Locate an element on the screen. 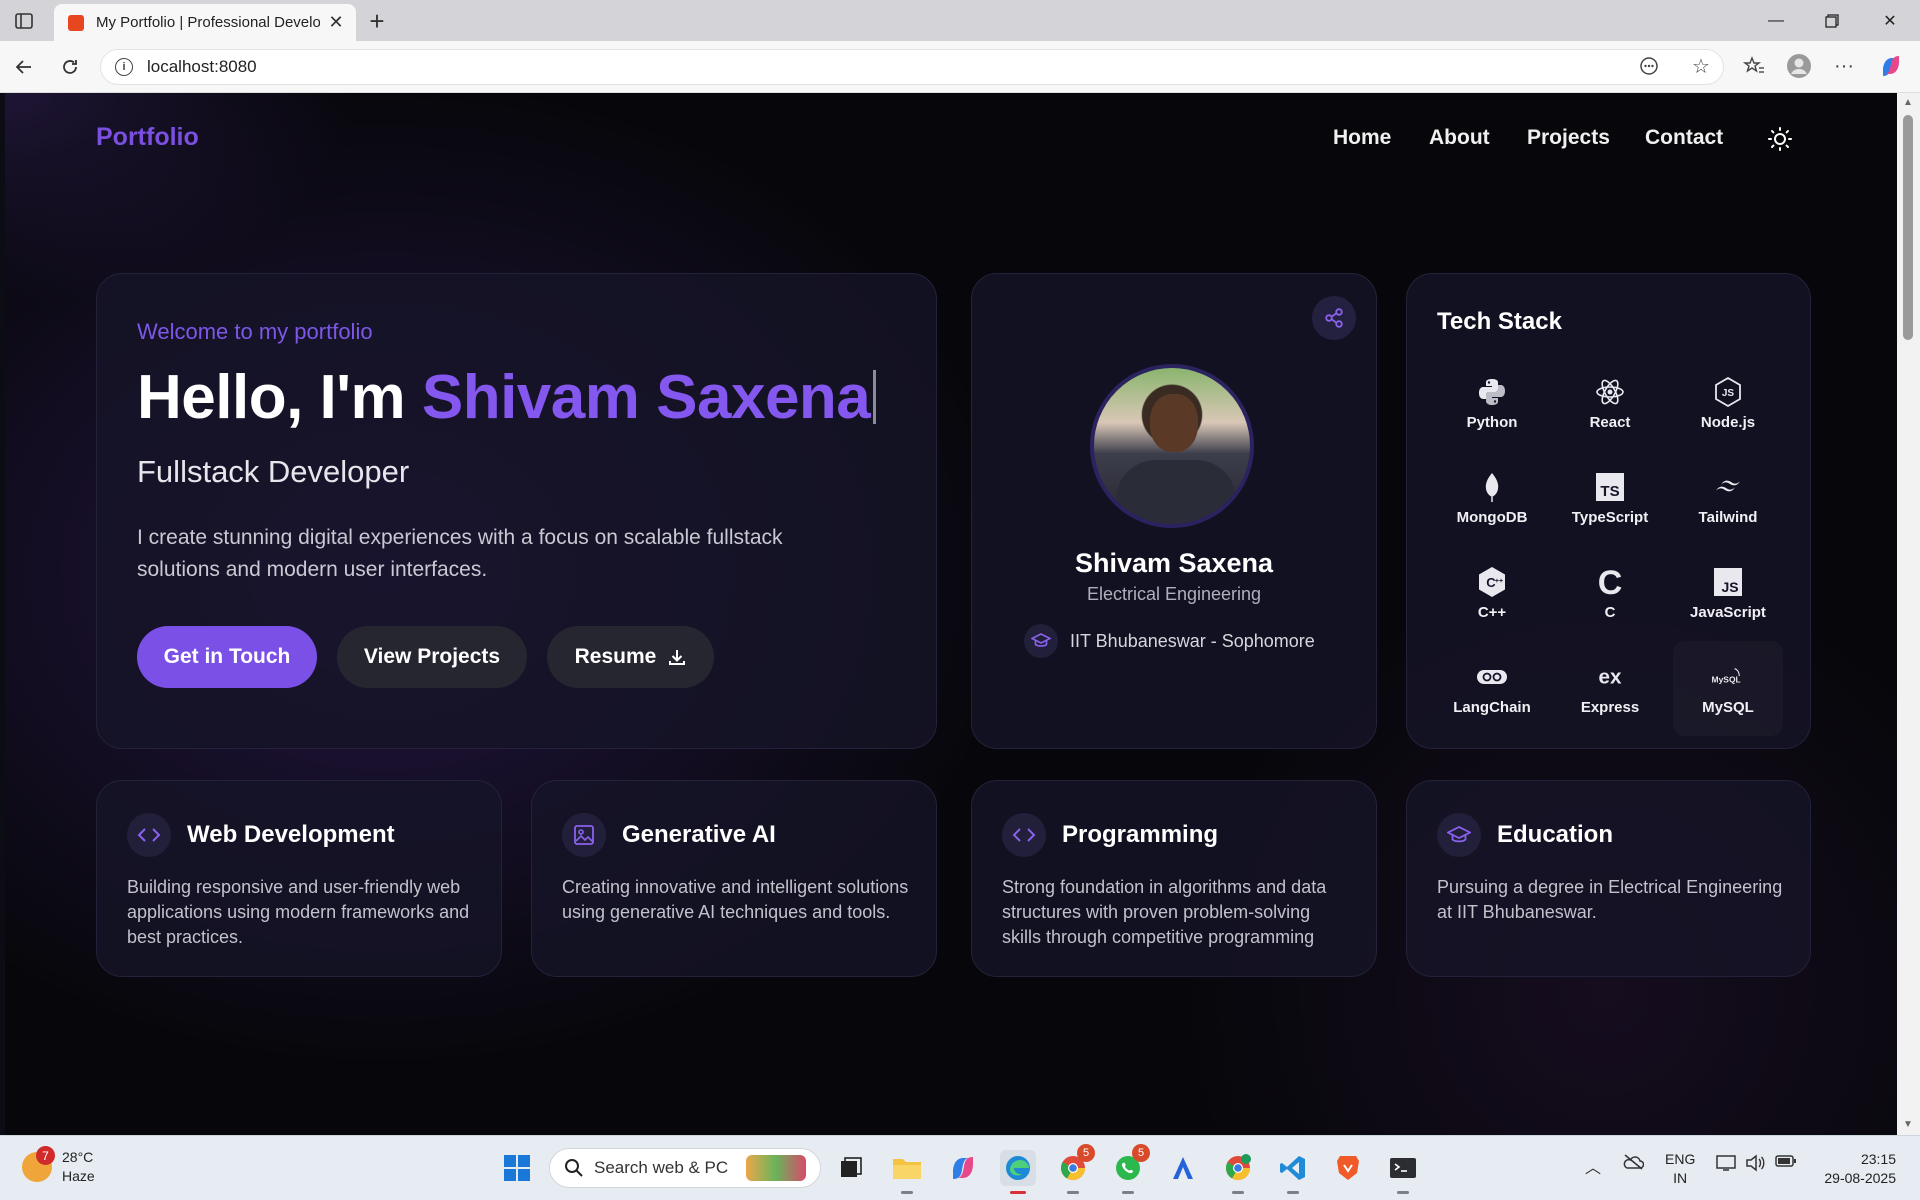  url-bar: i localhost:8080 is located at coordinates (912, 67).